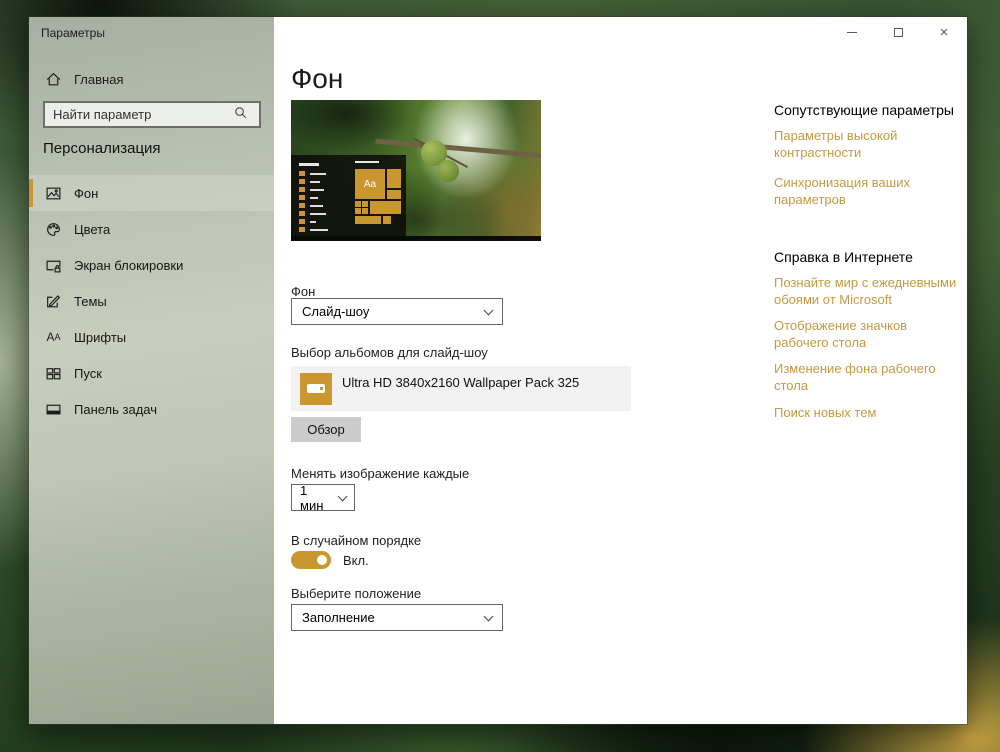 The height and width of the screenshot is (752, 1000). What do you see at coordinates (53, 301) in the screenshot?
I see `themes-icon` at bounding box center [53, 301].